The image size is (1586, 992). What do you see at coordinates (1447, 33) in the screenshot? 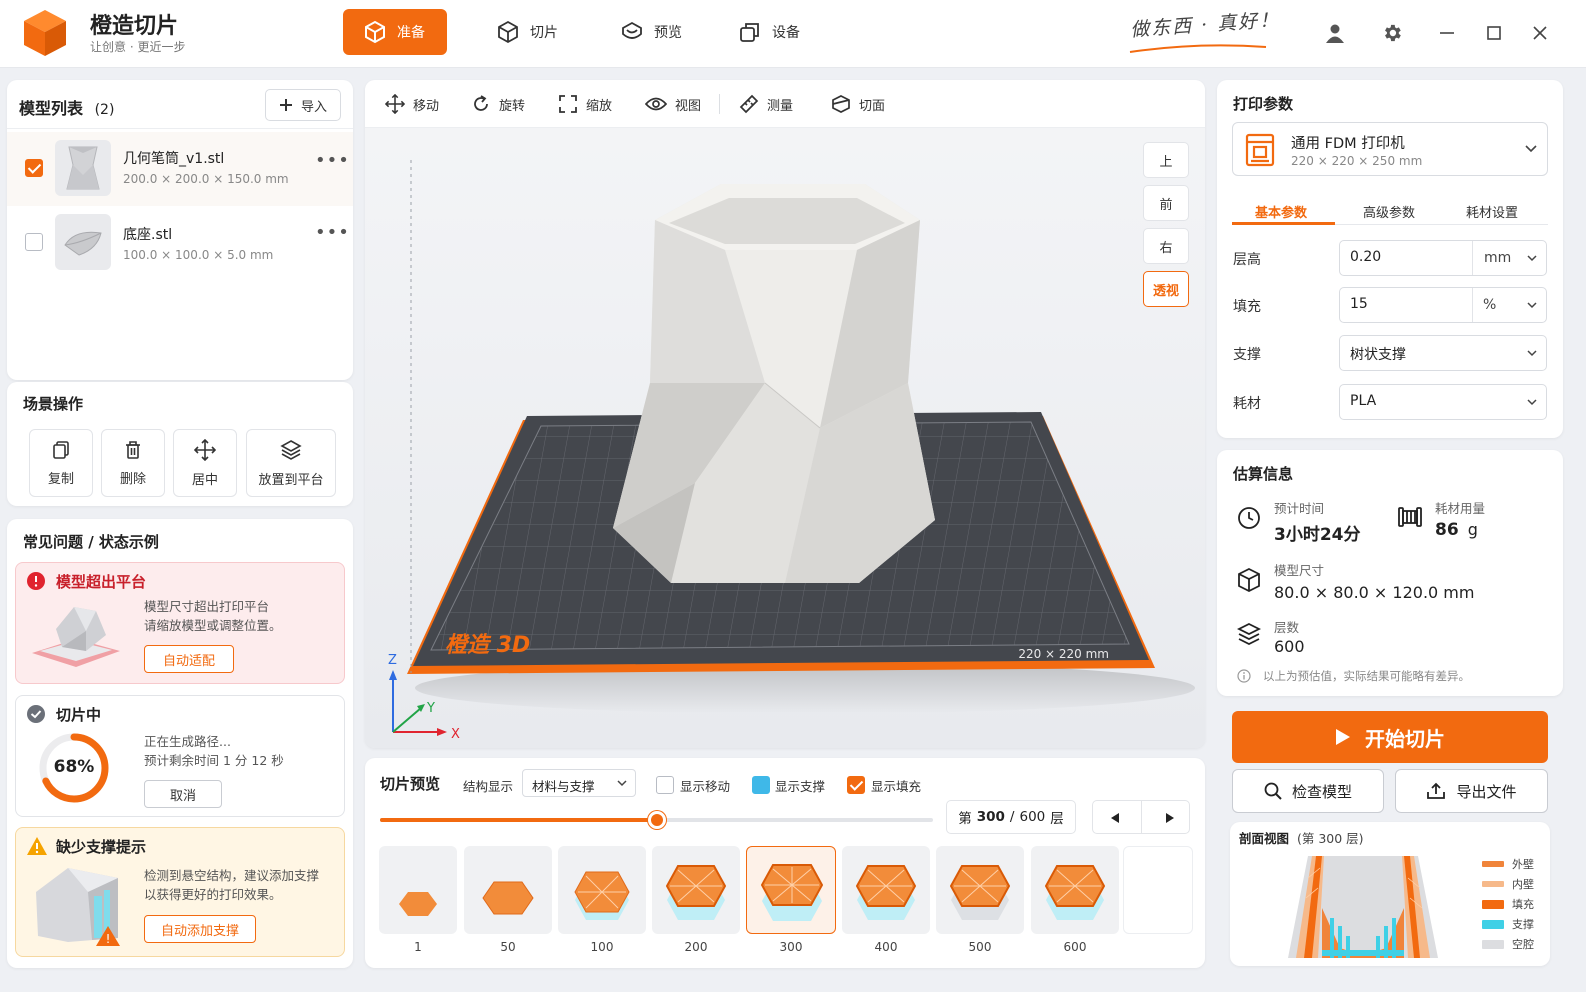
I see `minimize-icon` at bounding box center [1447, 33].